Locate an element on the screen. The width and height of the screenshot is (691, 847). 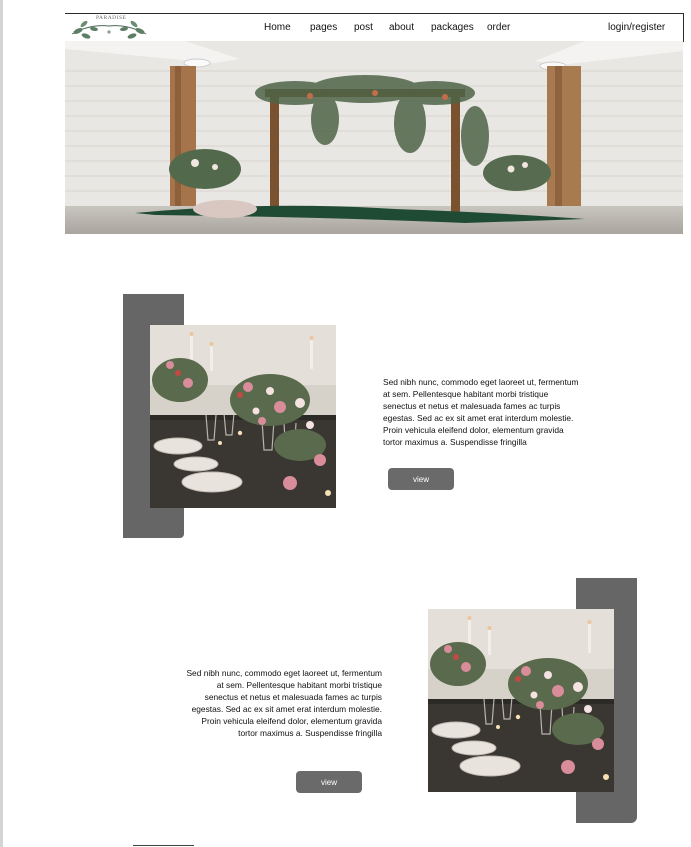
feature-1-image is located at coordinates (243, 416).